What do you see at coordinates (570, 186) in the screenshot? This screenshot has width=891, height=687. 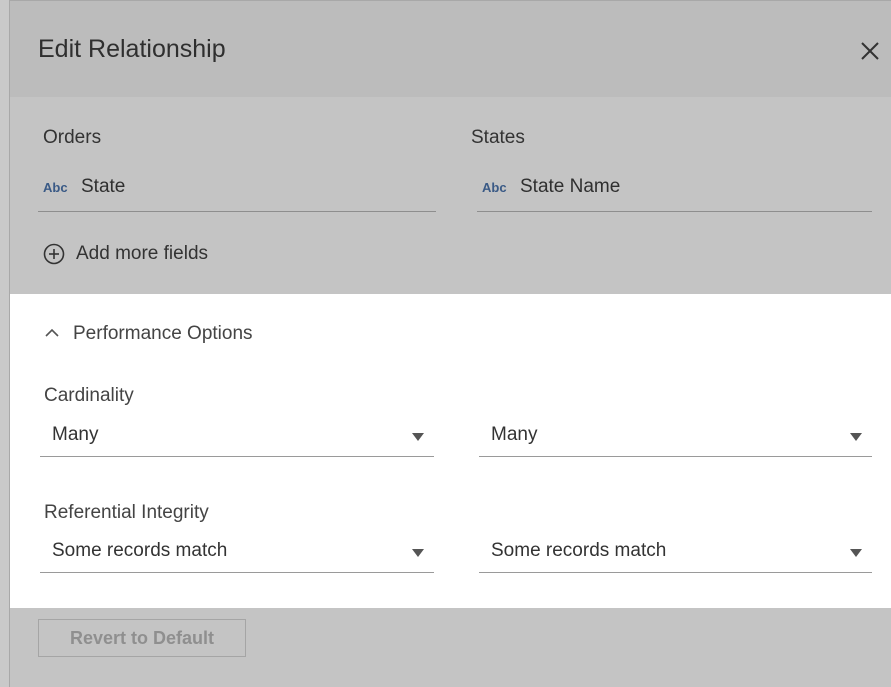 I see `right-field-name: State Name` at bounding box center [570, 186].